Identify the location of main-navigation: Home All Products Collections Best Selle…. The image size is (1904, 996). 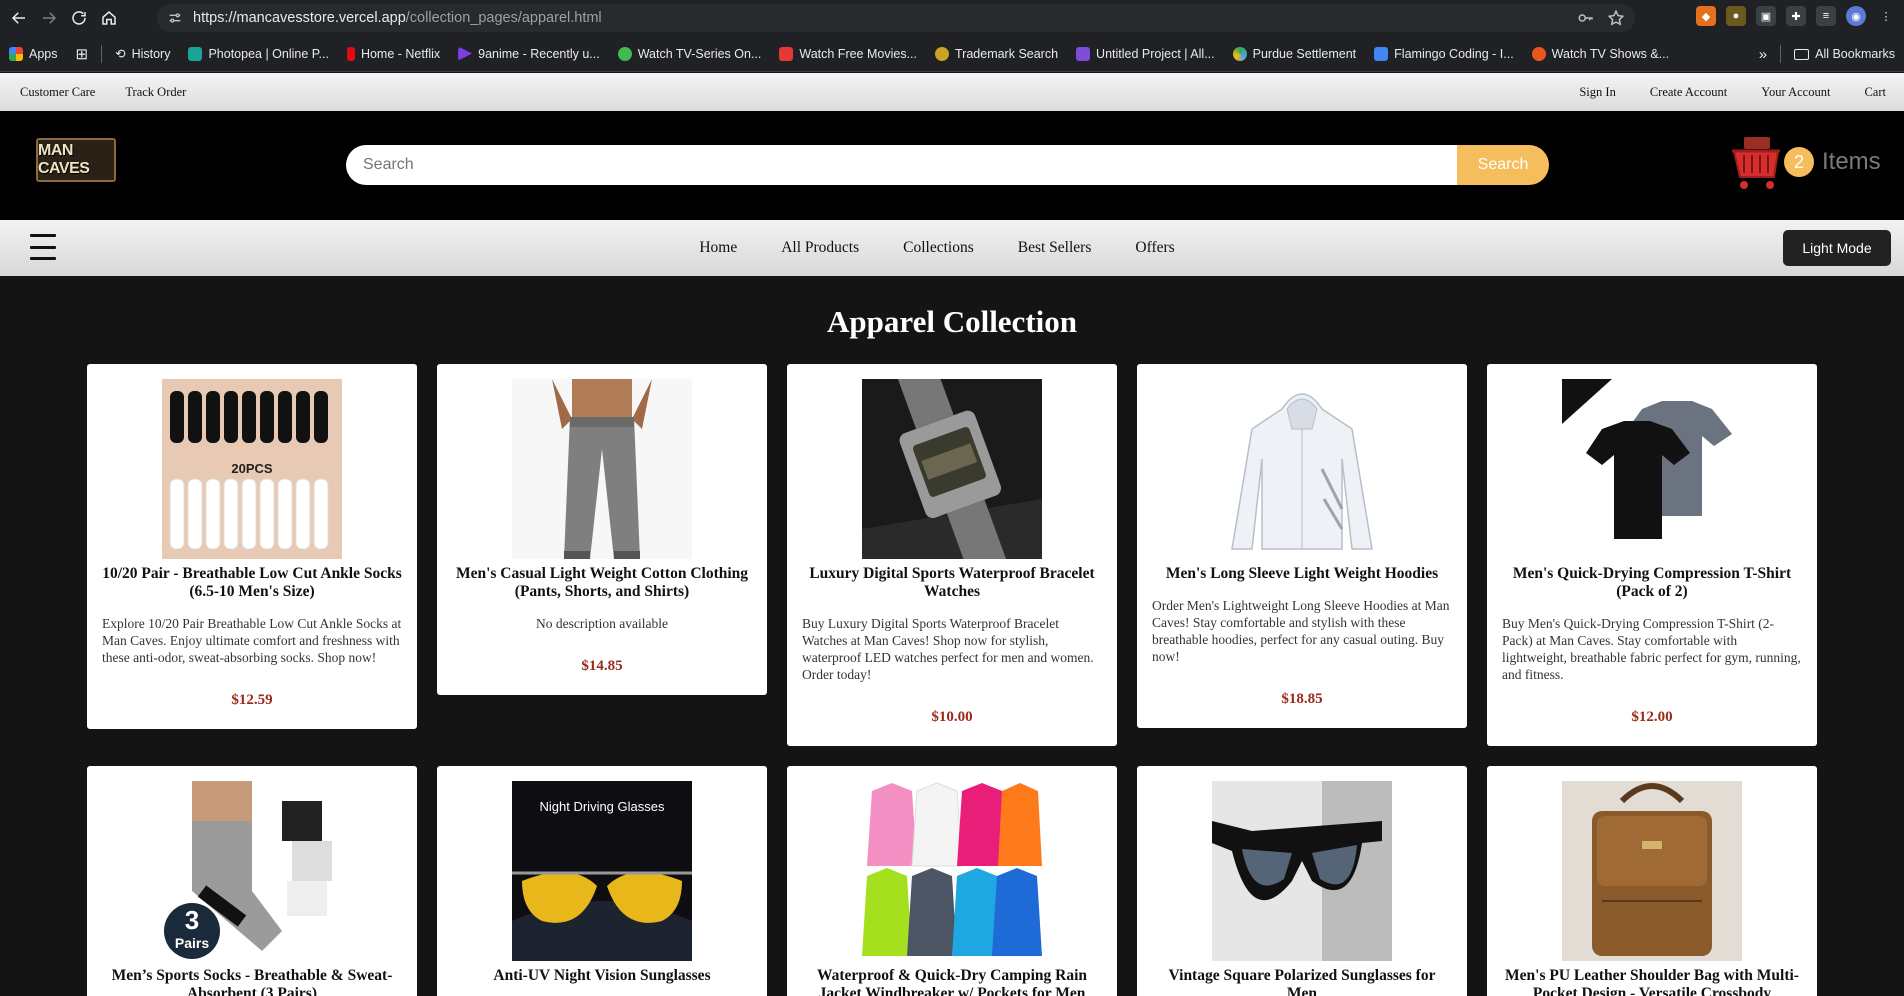
(952, 248).